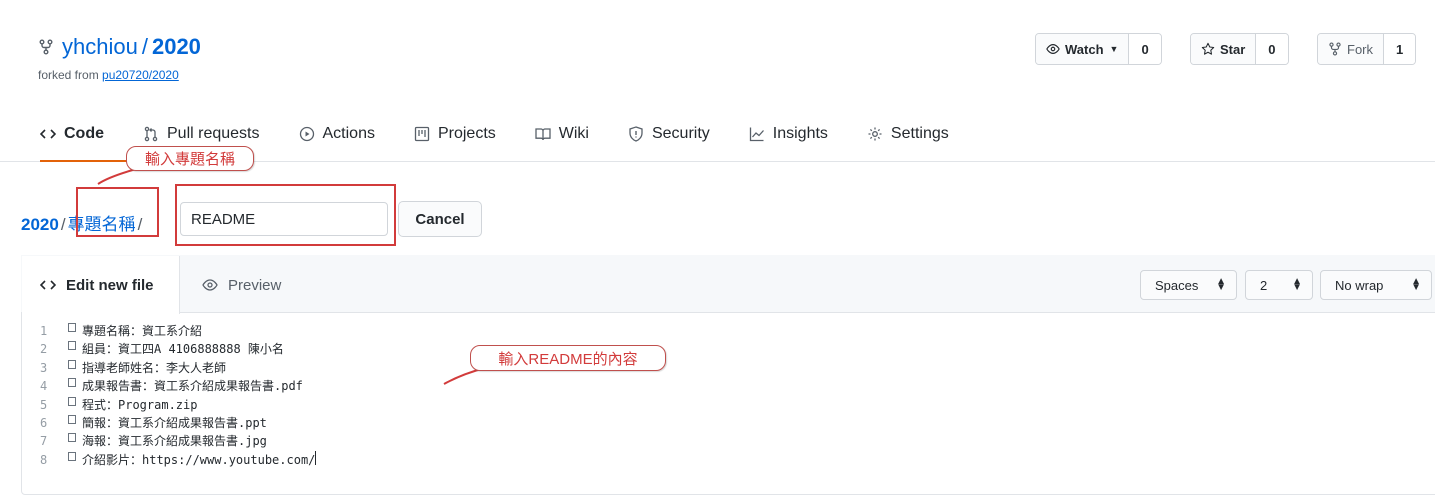  Describe the element at coordinates (190, 158) in the screenshot. I see `project-name-callout: 輸入專題名稱` at that location.